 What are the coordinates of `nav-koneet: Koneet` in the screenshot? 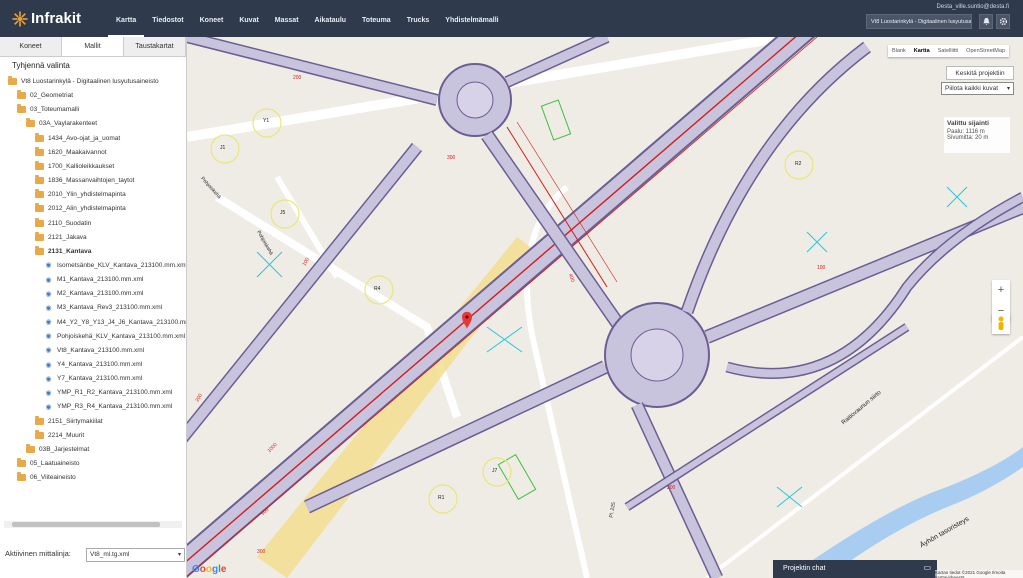 It's located at (212, 18).